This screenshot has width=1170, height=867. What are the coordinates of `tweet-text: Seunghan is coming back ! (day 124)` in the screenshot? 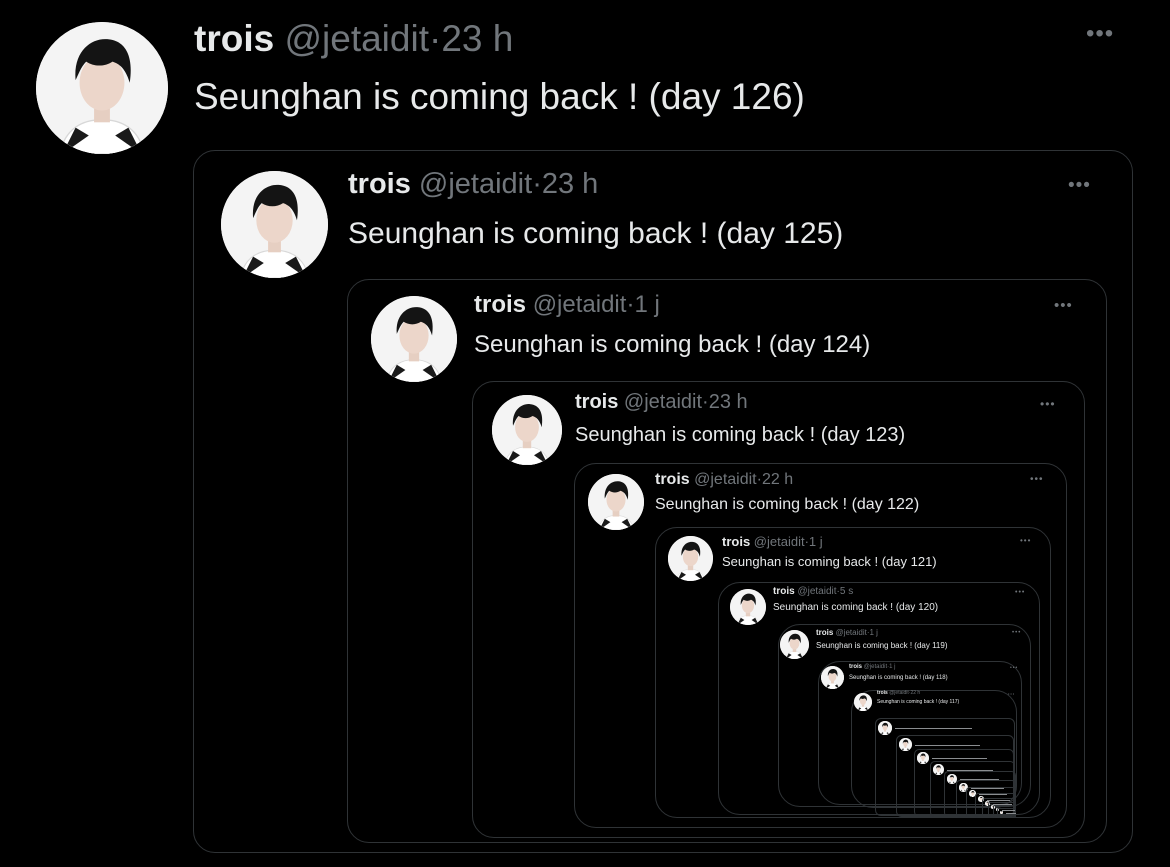 It's located at (672, 344).